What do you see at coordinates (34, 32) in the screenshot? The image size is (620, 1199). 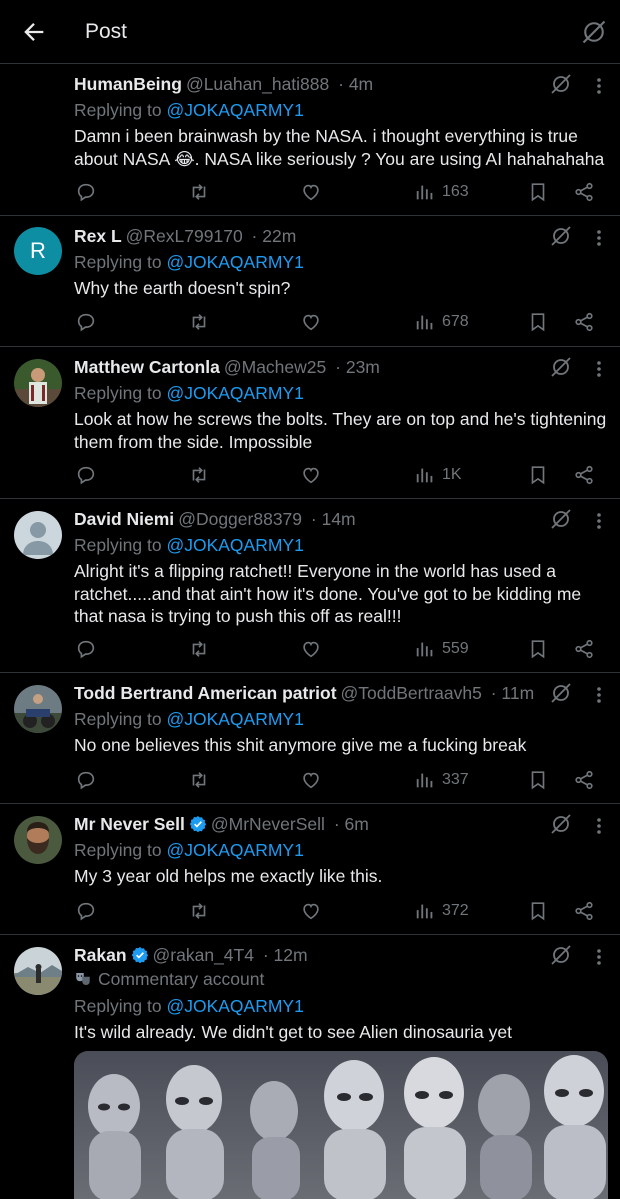 I see `arrow-left-icon` at bounding box center [34, 32].